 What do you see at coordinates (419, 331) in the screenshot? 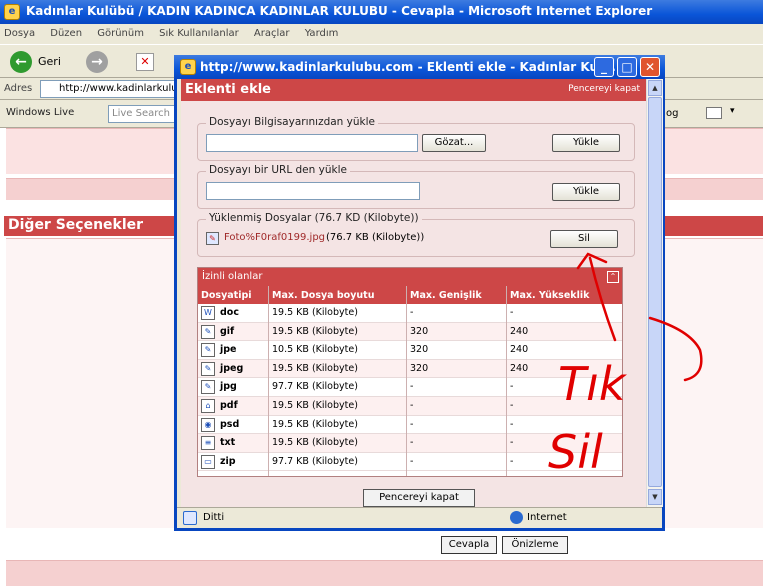
I see `max-width: 320` at bounding box center [419, 331].